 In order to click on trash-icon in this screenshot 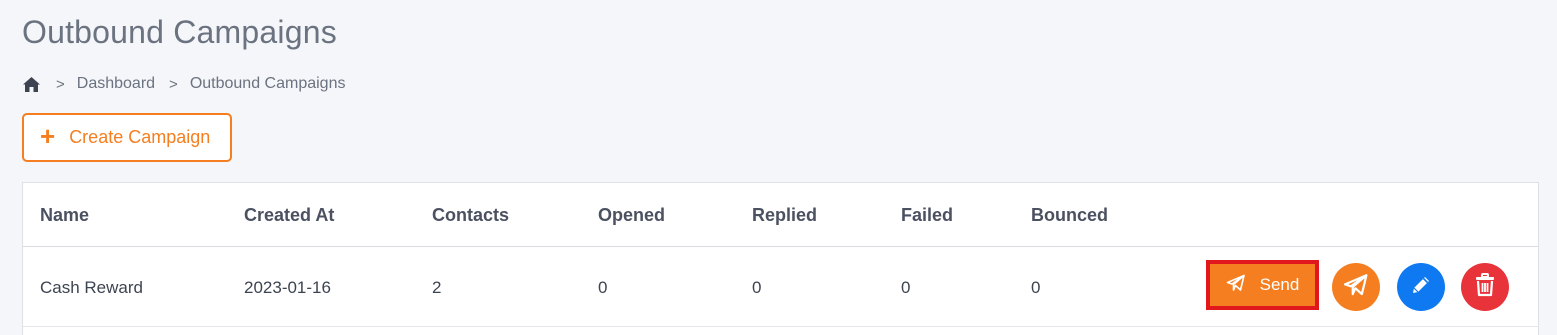, I will do `click(1485, 287)`.